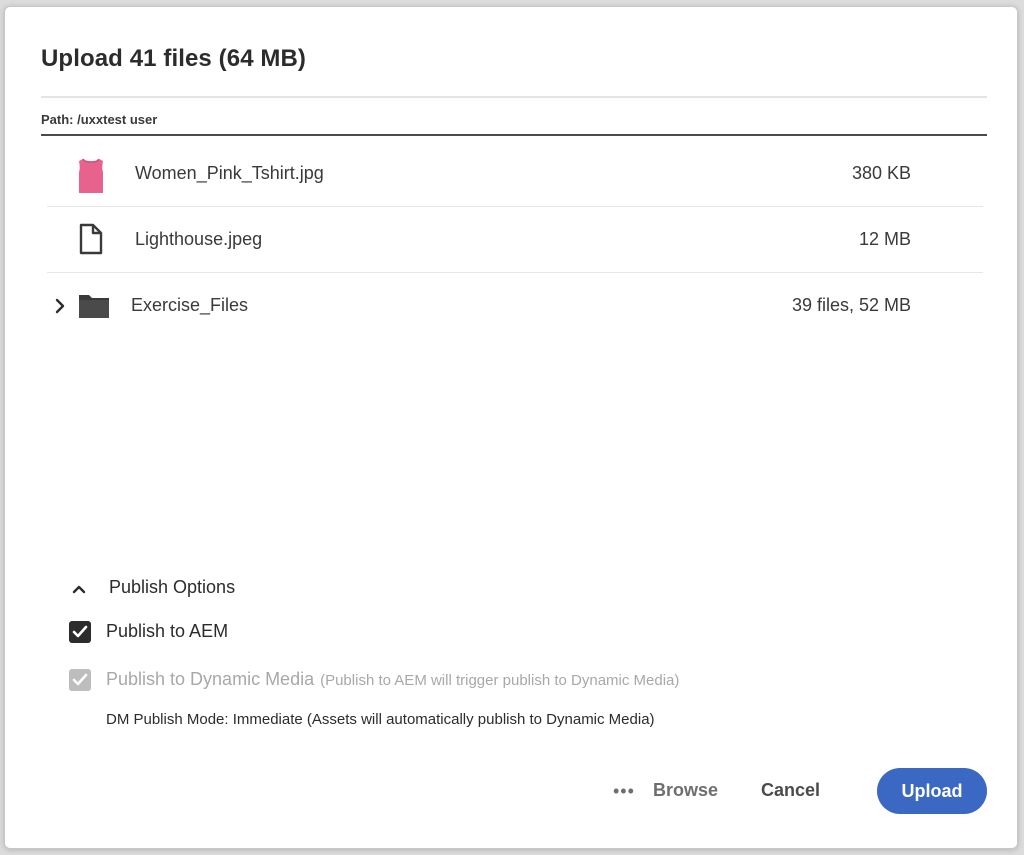  Describe the element at coordinates (514, 135) in the screenshot. I see `path-divider` at that location.